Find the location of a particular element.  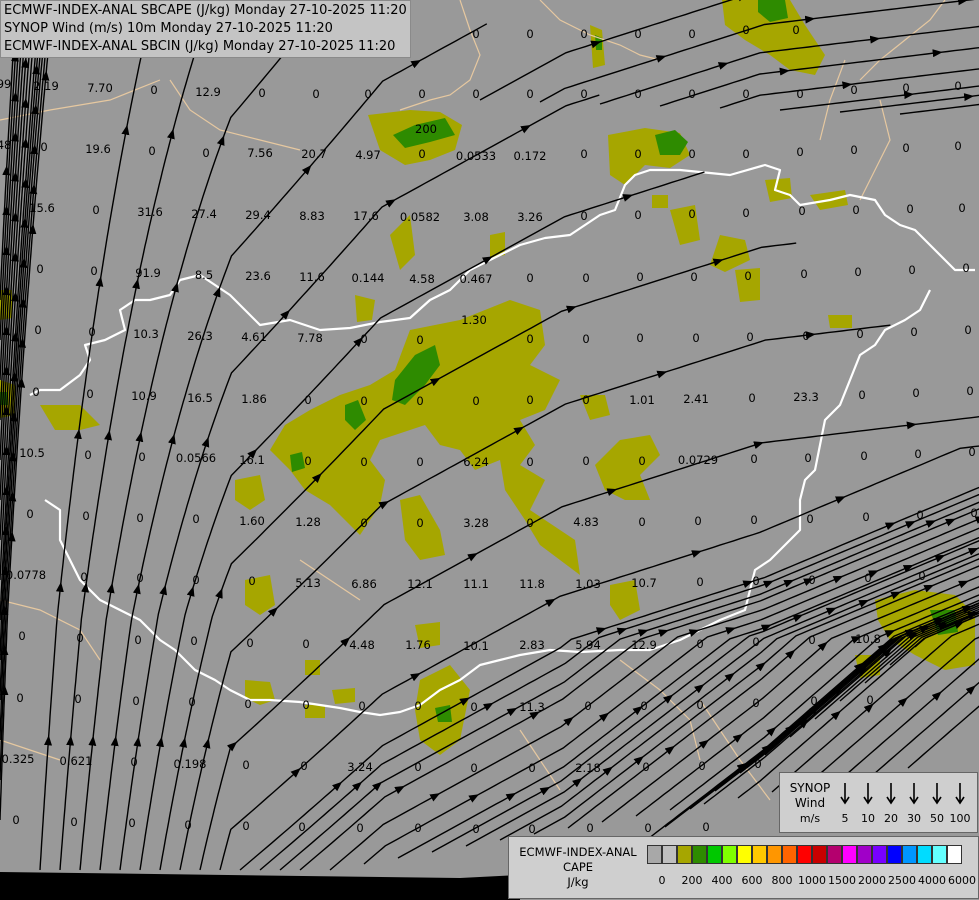

grid-value-label: 4.97 is located at coordinates (368, 155).